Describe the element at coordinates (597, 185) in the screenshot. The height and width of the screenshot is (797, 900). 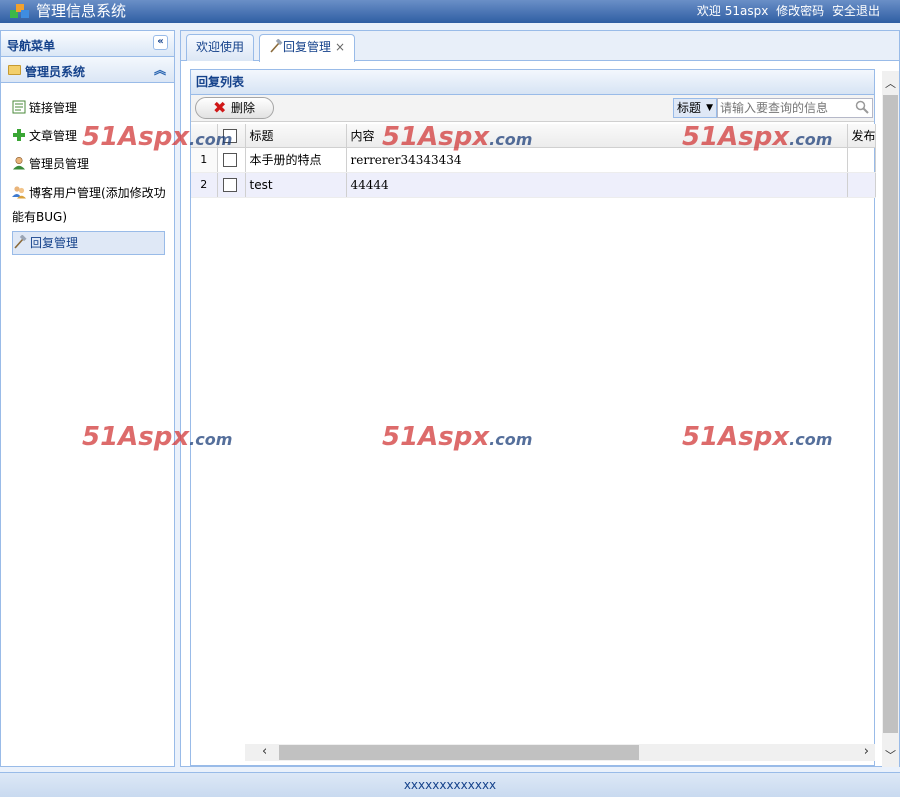
I see `cell-content: 44444` at that location.